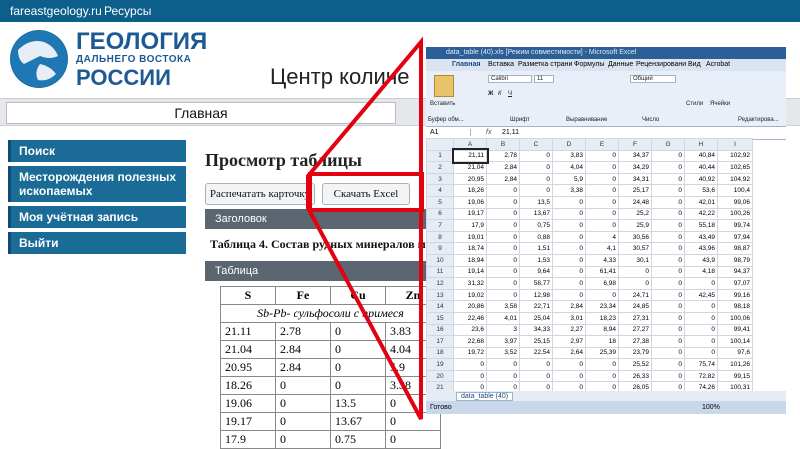 This screenshot has height=449, width=800. Describe the element at coordinates (735, 156) in the screenshot. I see `sheet-cell: 102,92` at that location.